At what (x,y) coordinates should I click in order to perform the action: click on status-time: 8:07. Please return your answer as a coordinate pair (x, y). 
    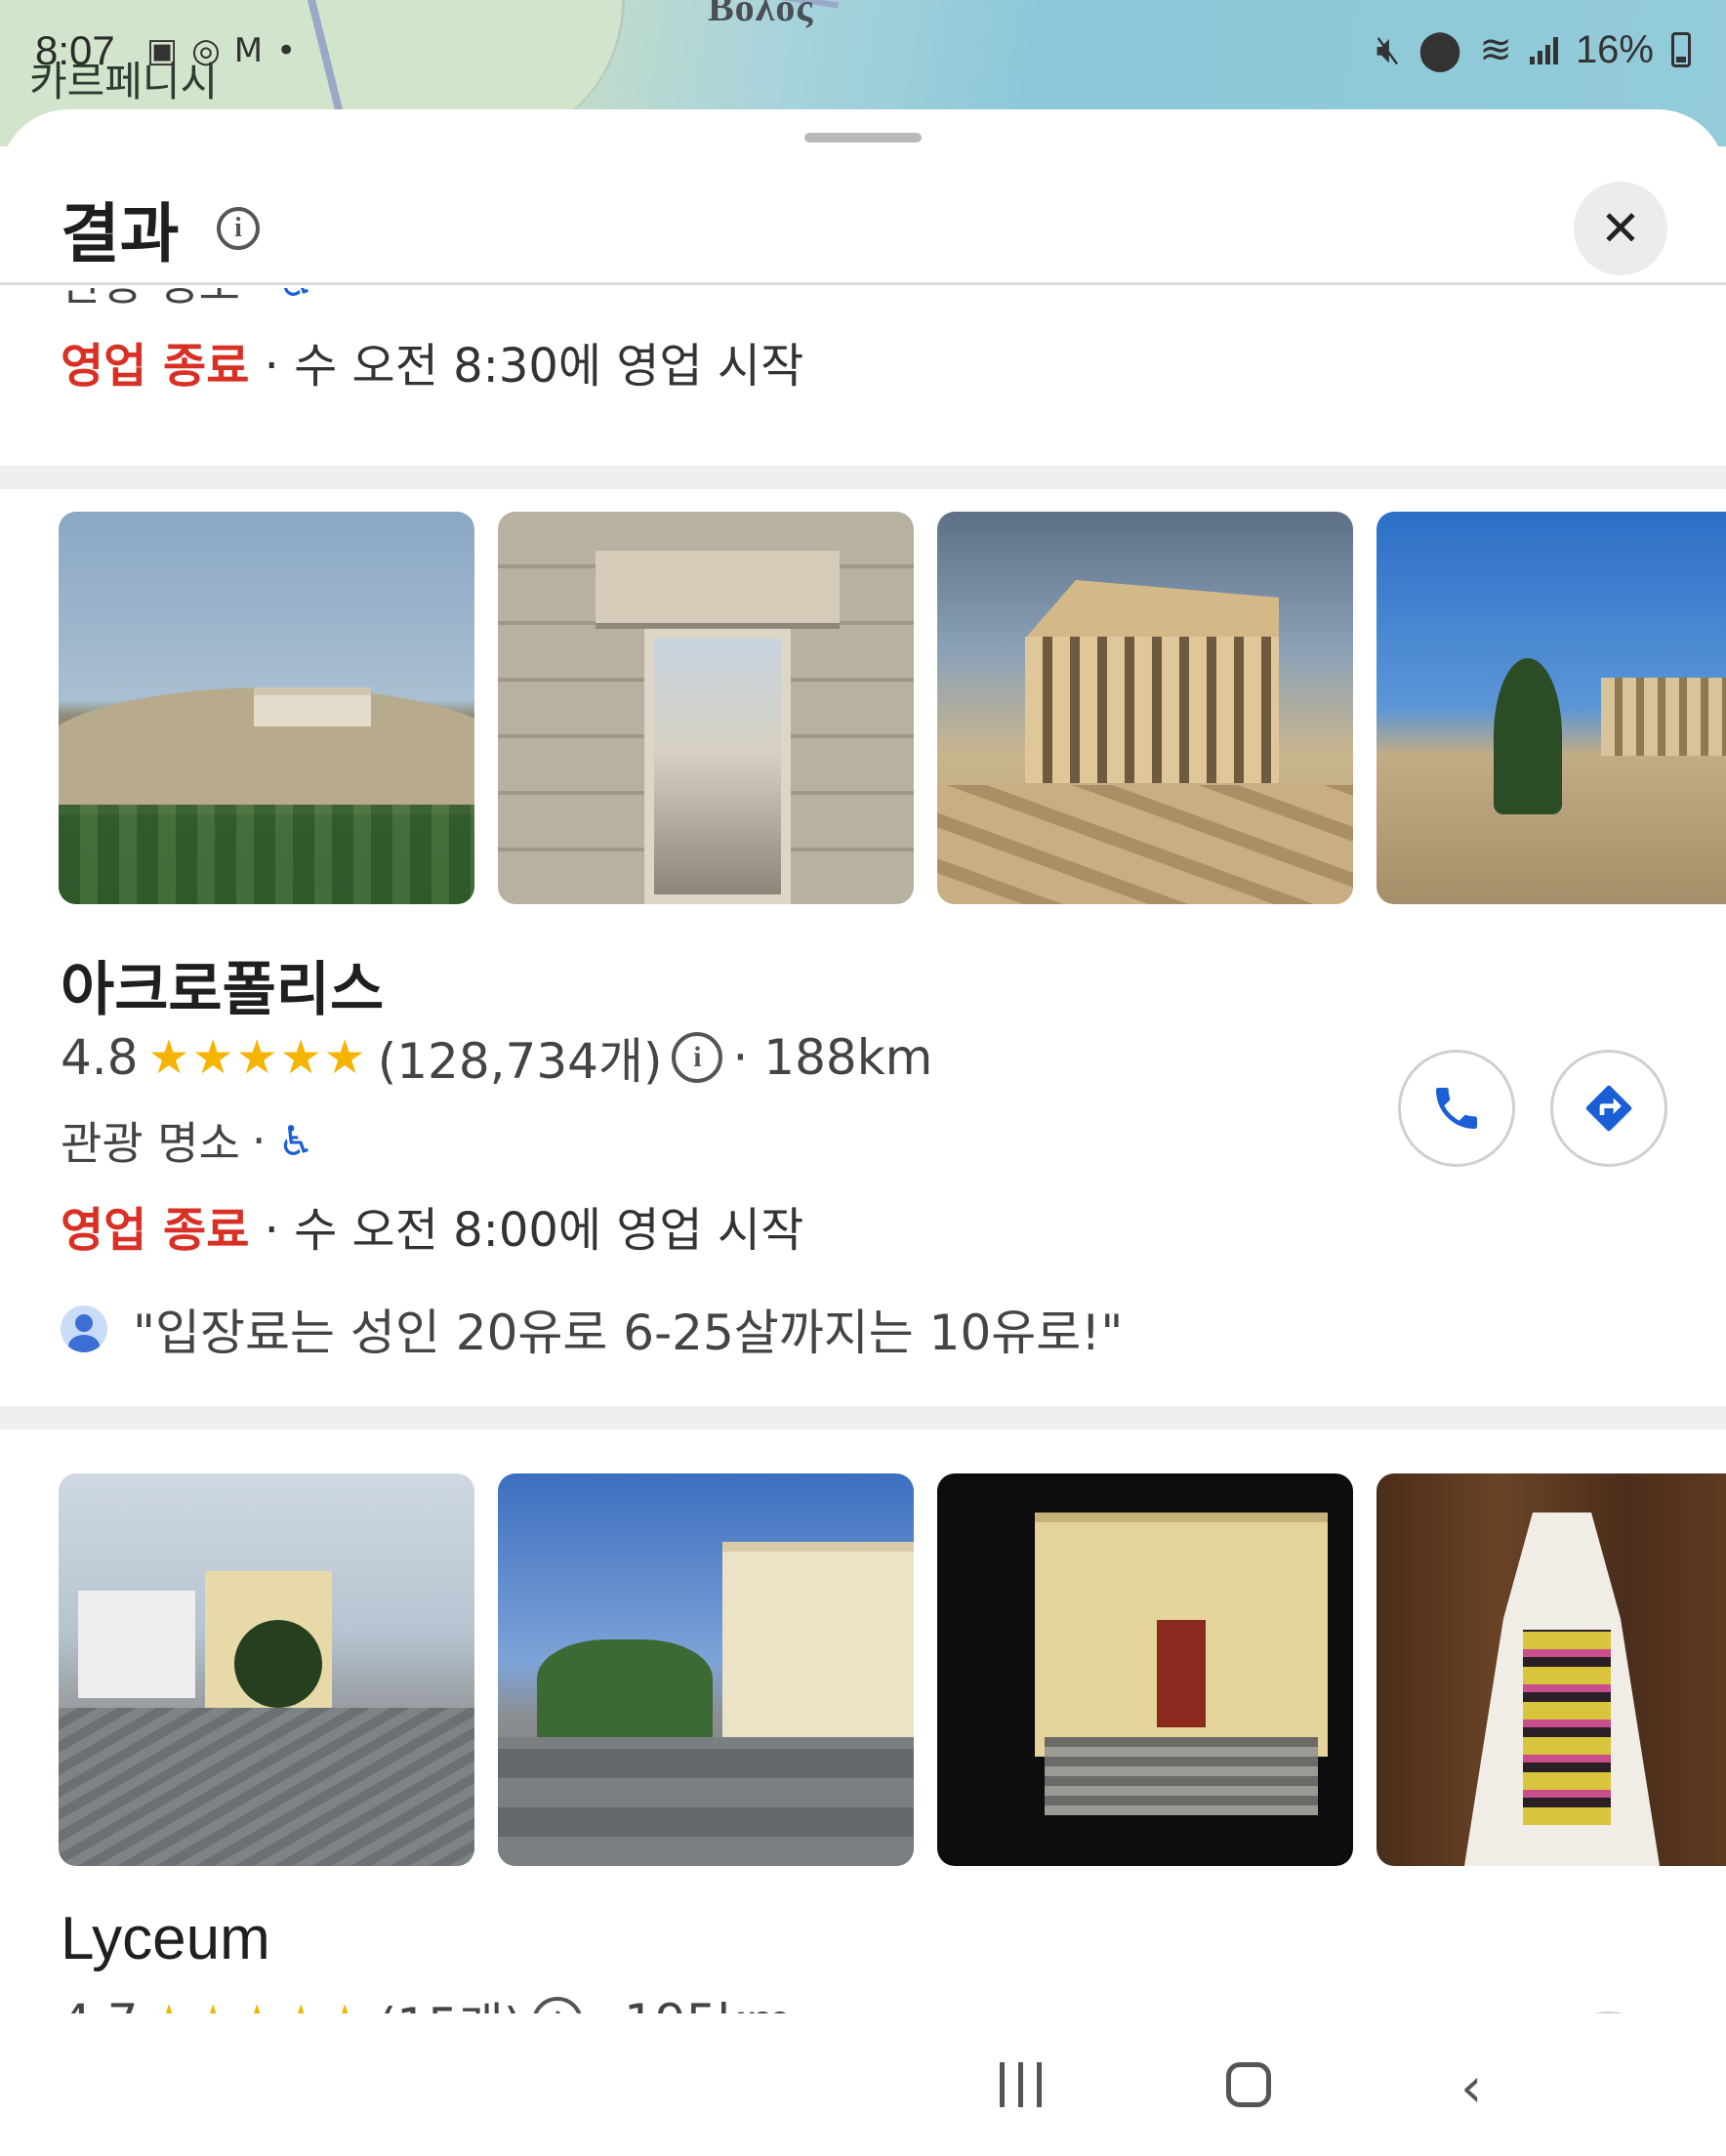
    Looking at the image, I should click on (75, 50).